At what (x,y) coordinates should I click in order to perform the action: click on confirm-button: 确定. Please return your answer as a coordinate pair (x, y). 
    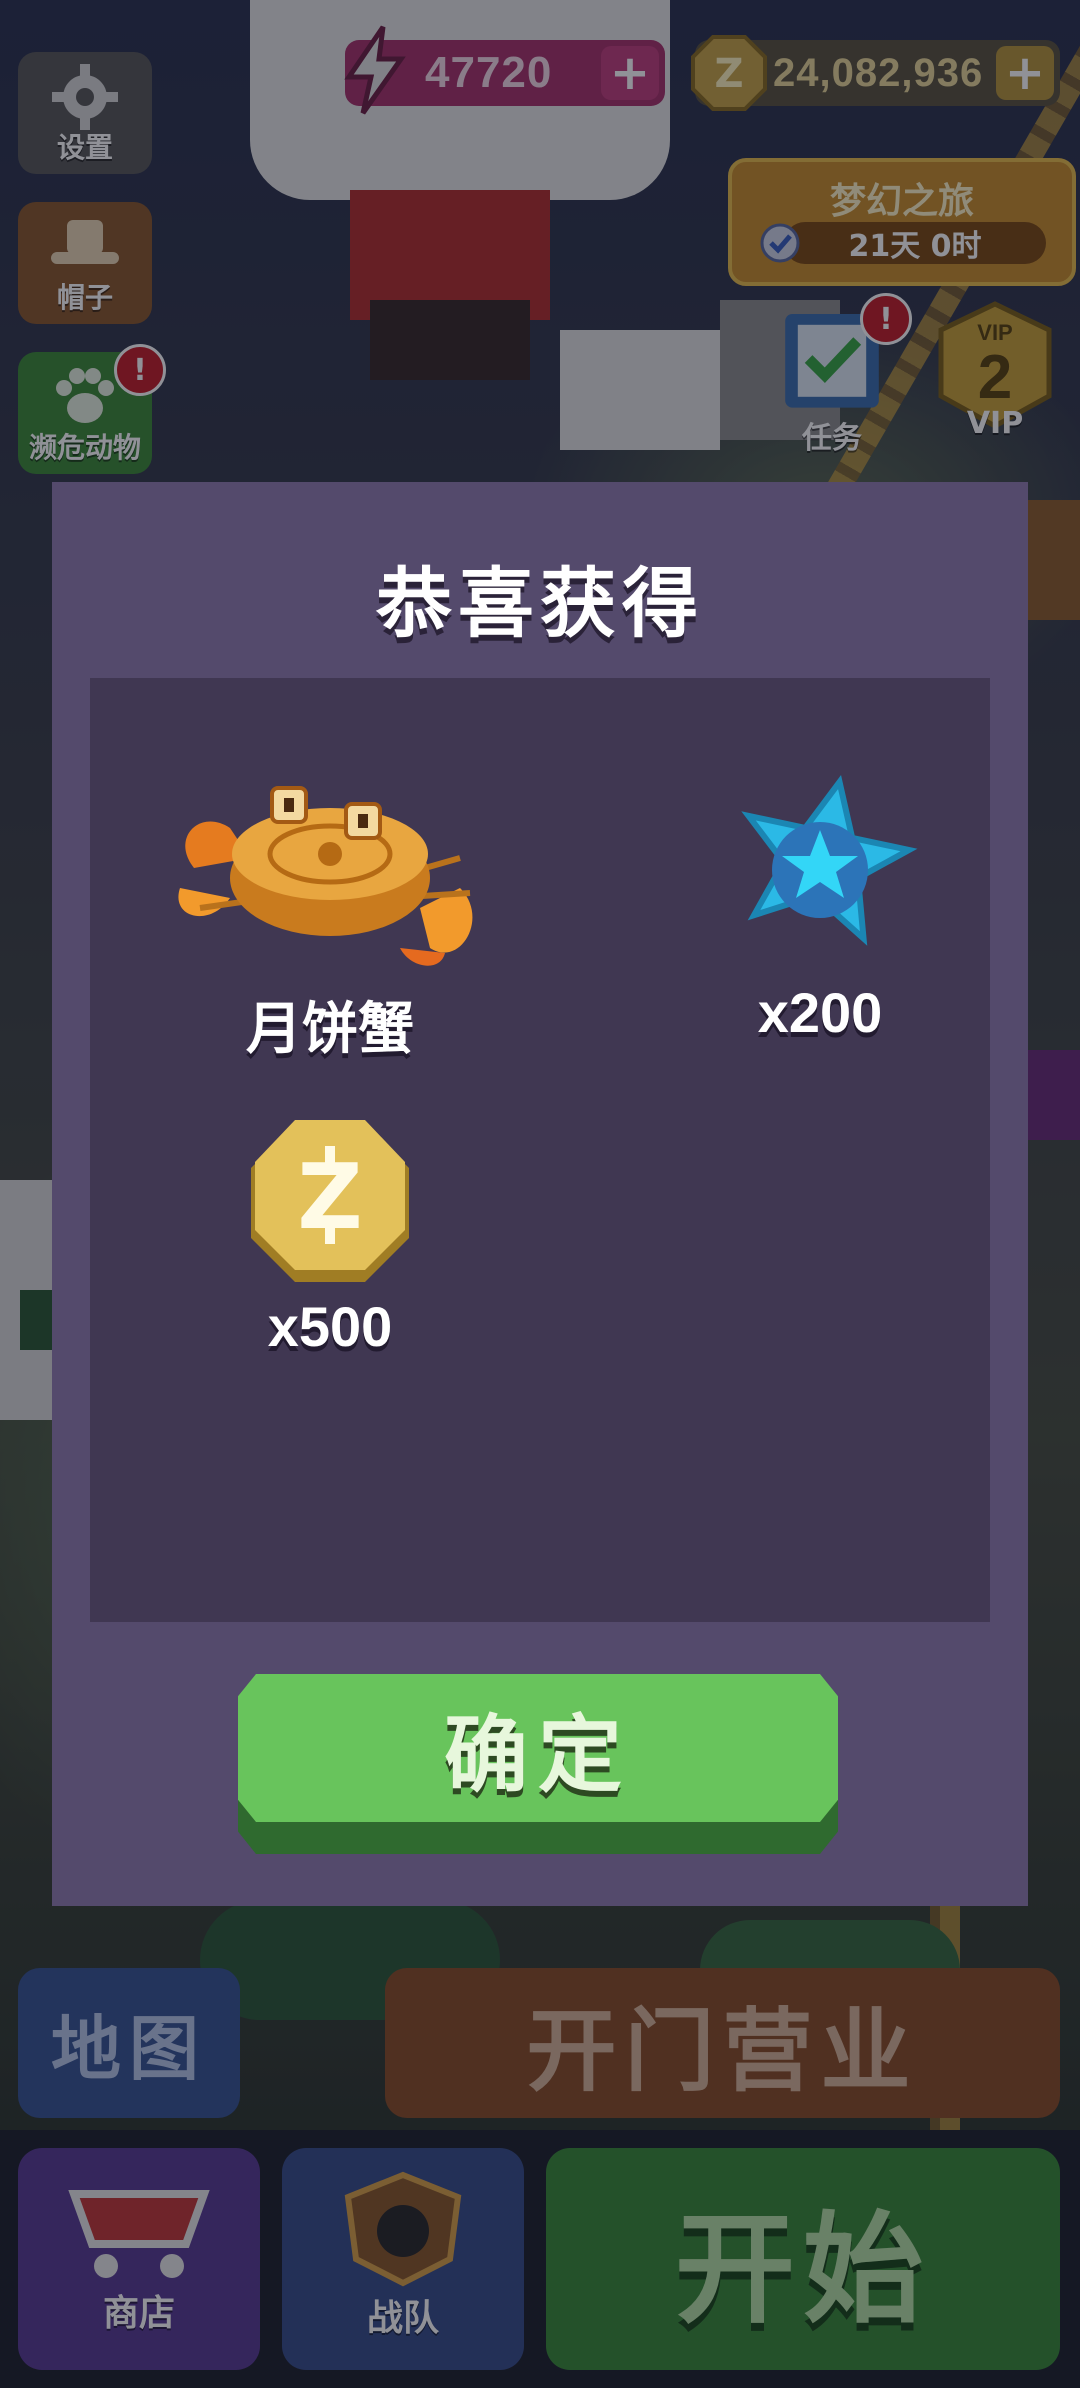
    Looking at the image, I should click on (538, 1764).